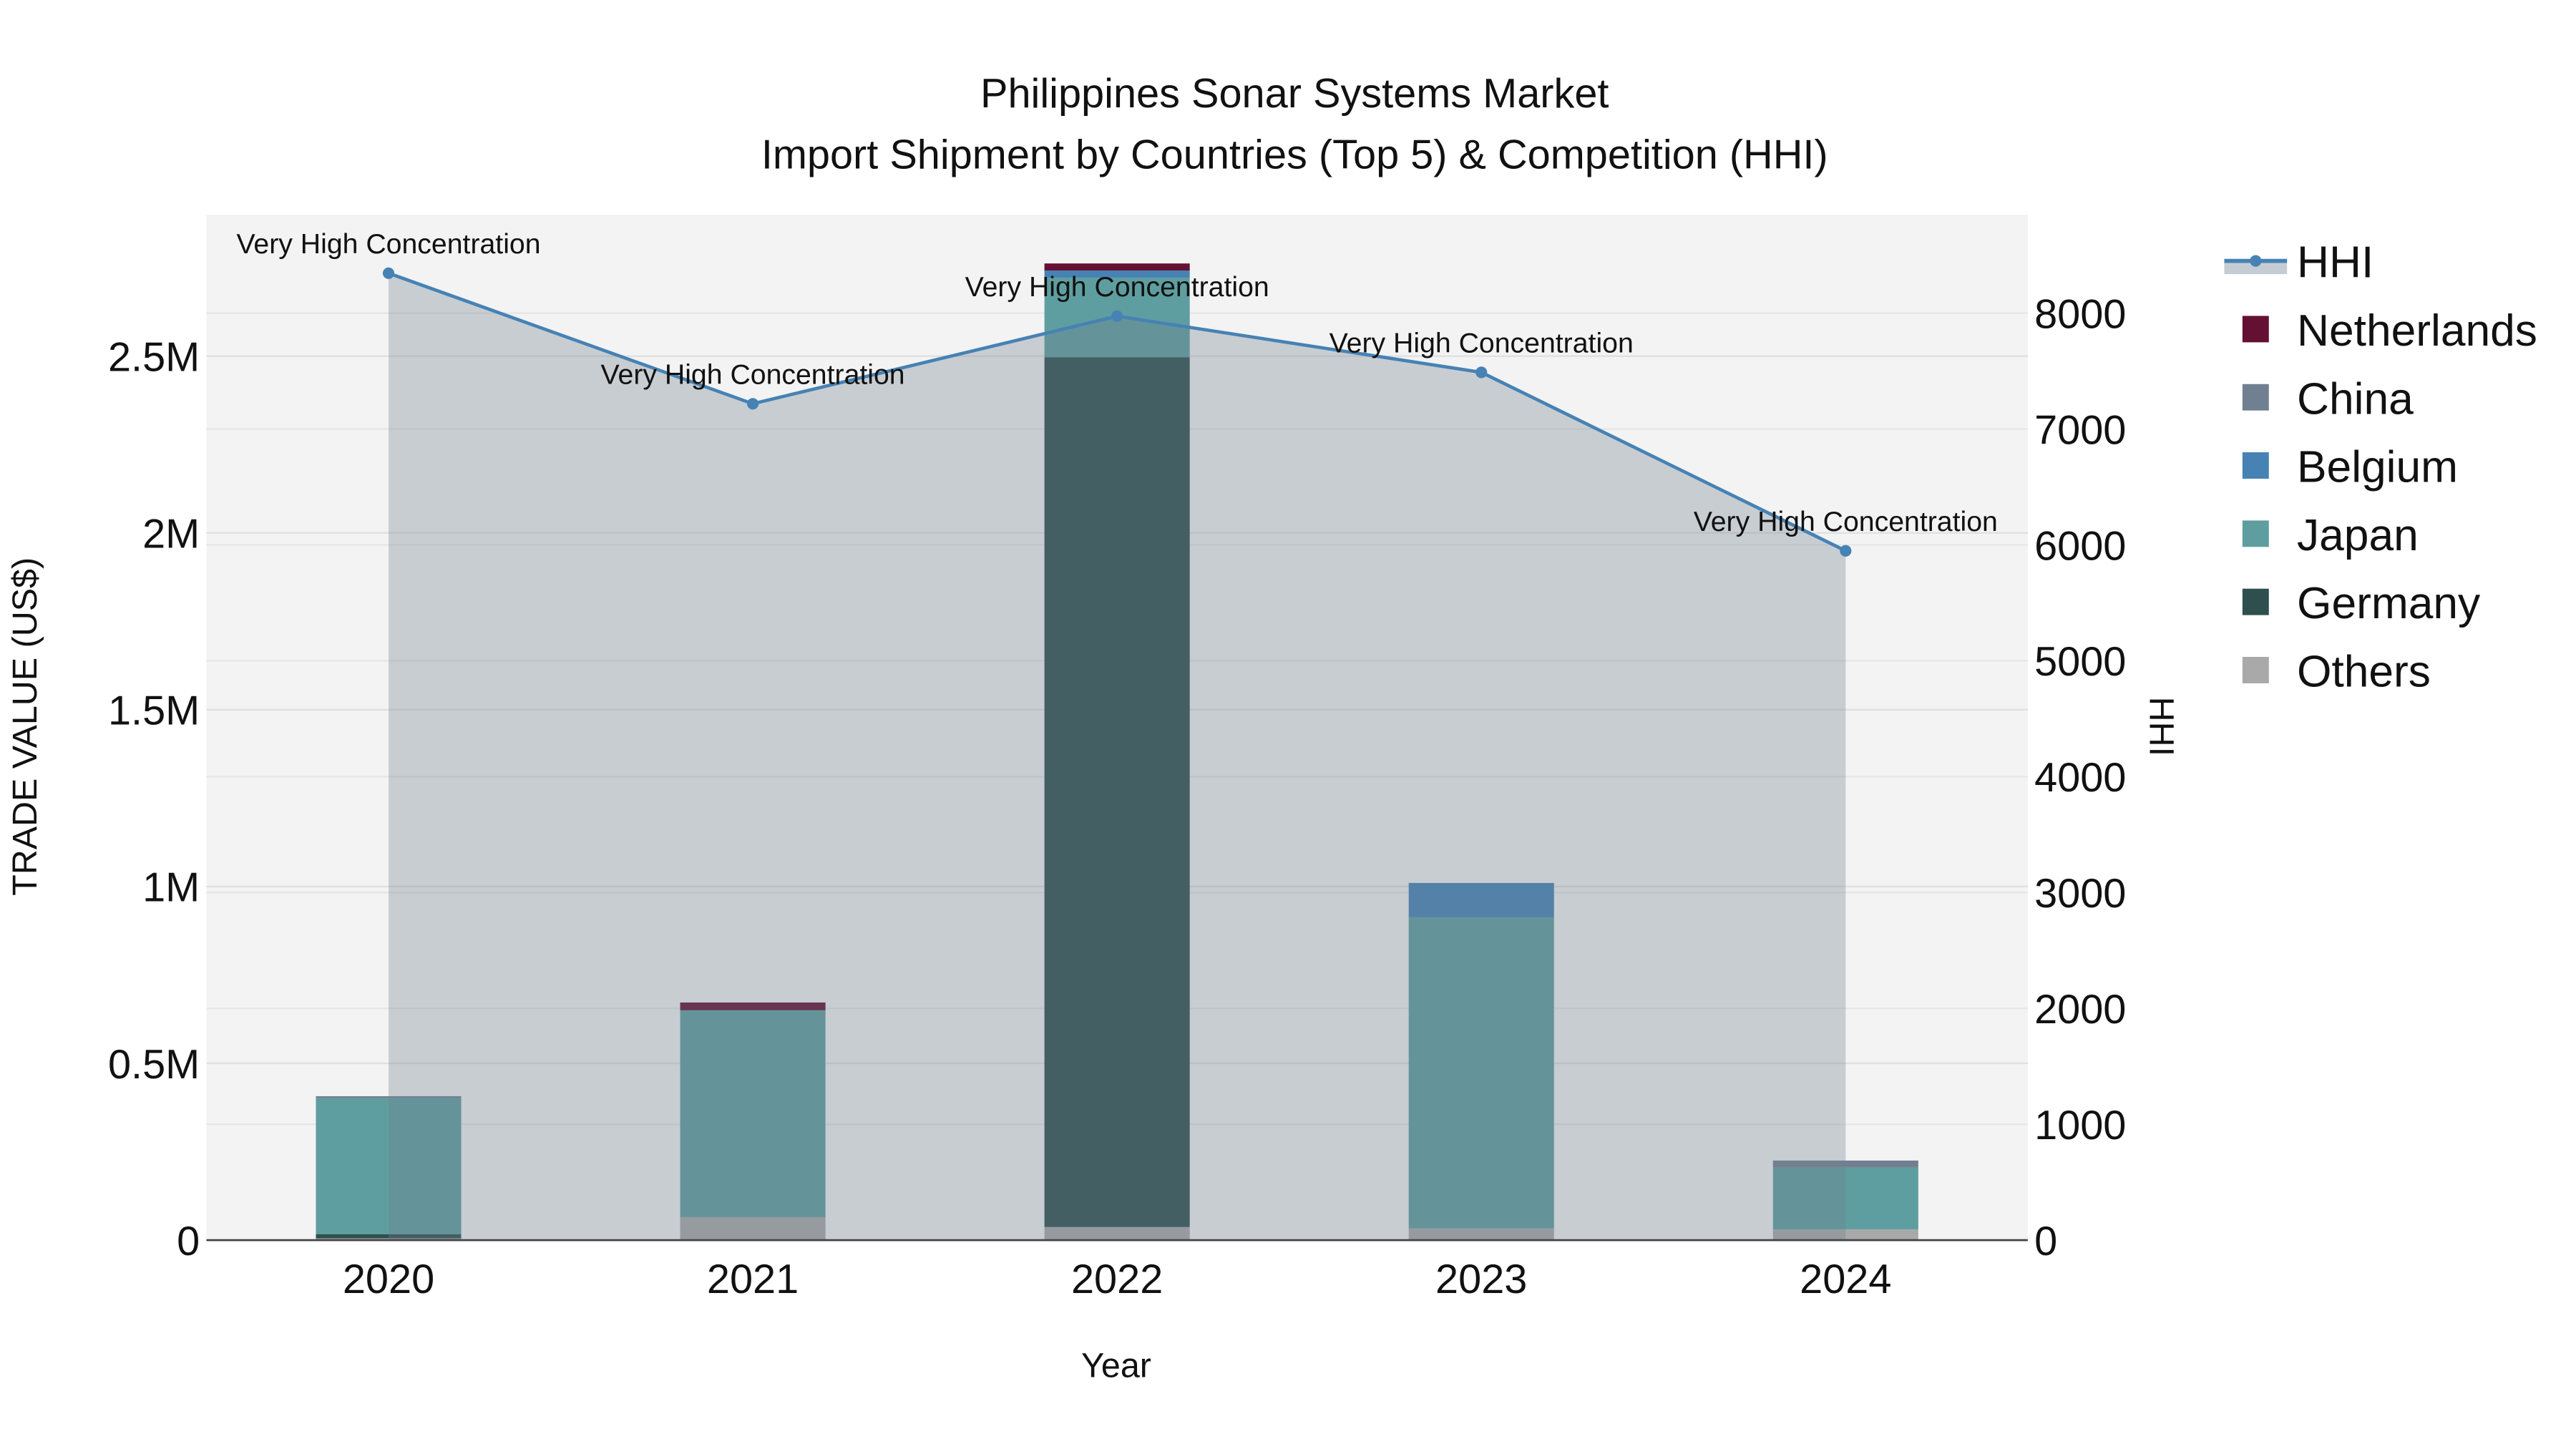 The height and width of the screenshot is (1449, 2576). What do you see at coordinates (389, 1279) in the screenshot?
I see `x-tick-label: 2020` at bounding box center [389, 1279].